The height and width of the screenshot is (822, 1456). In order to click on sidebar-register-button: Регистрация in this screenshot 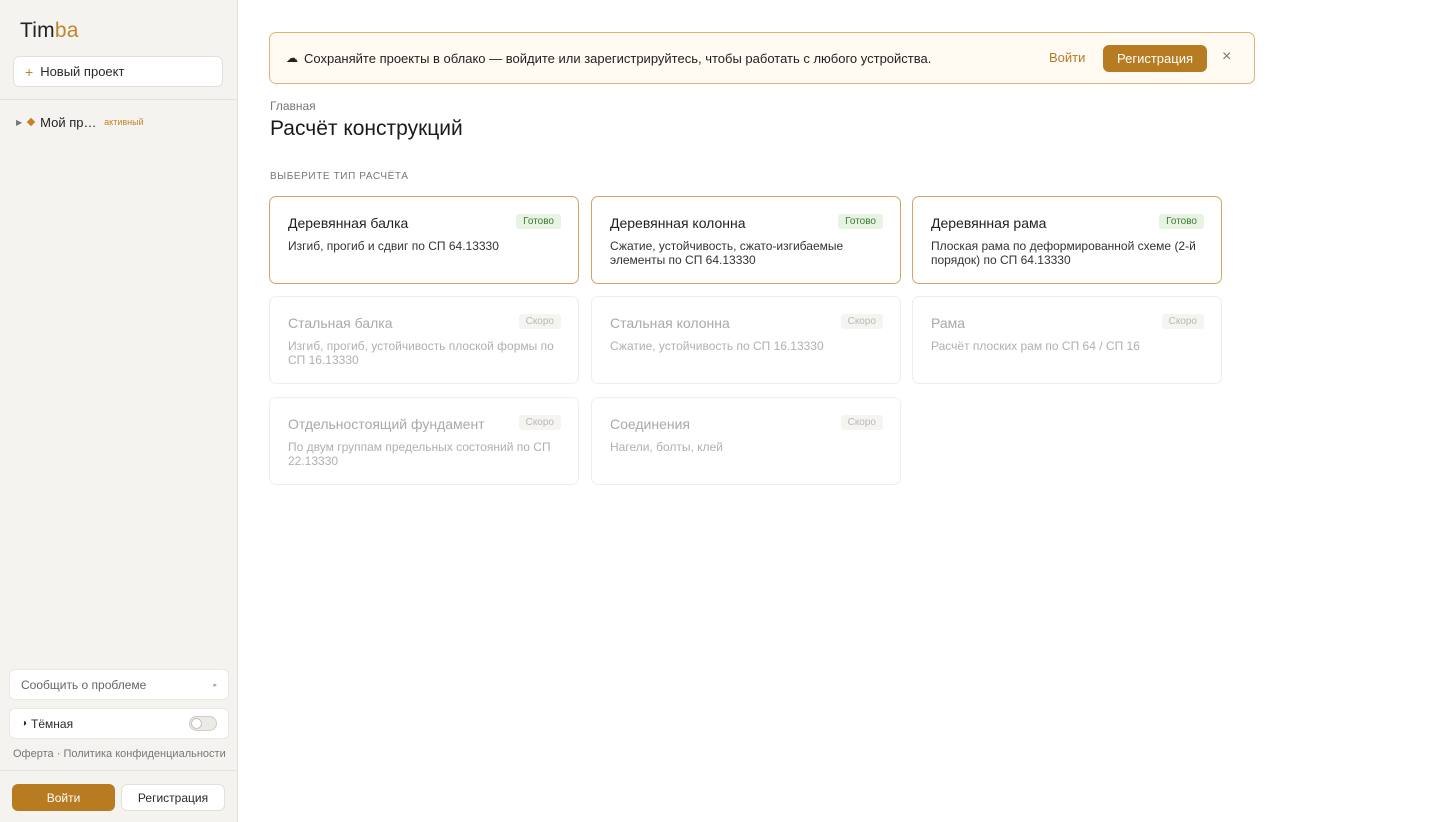, I will do `click(173, 797)`.